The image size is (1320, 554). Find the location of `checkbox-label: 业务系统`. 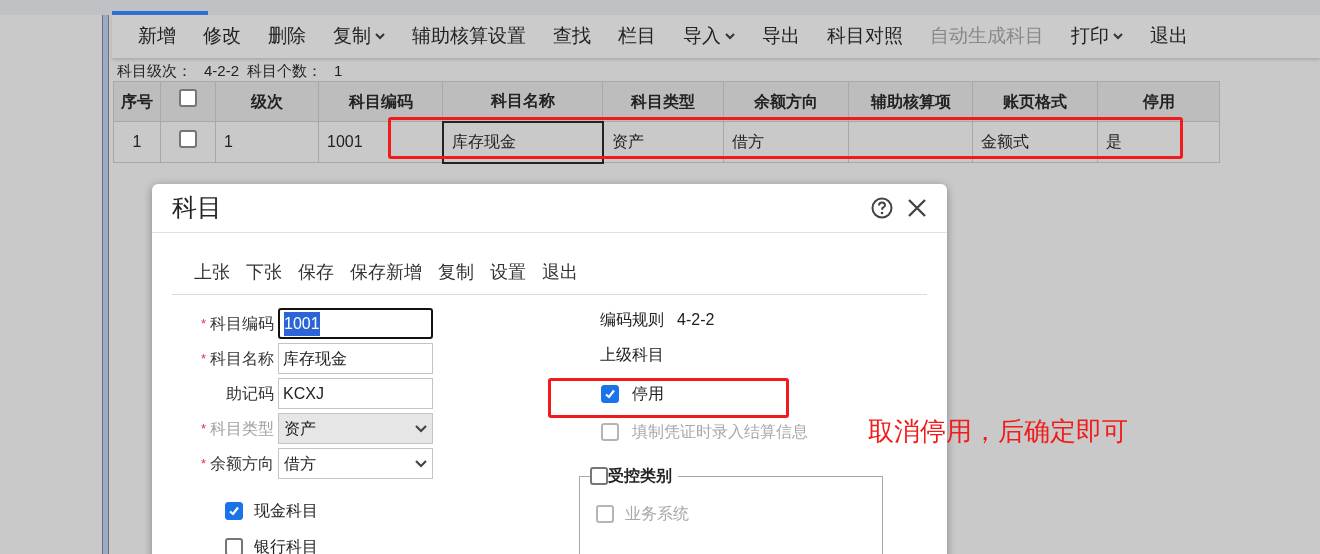

checkbox-label: 业务系统 is located at coordinates (657, 514).